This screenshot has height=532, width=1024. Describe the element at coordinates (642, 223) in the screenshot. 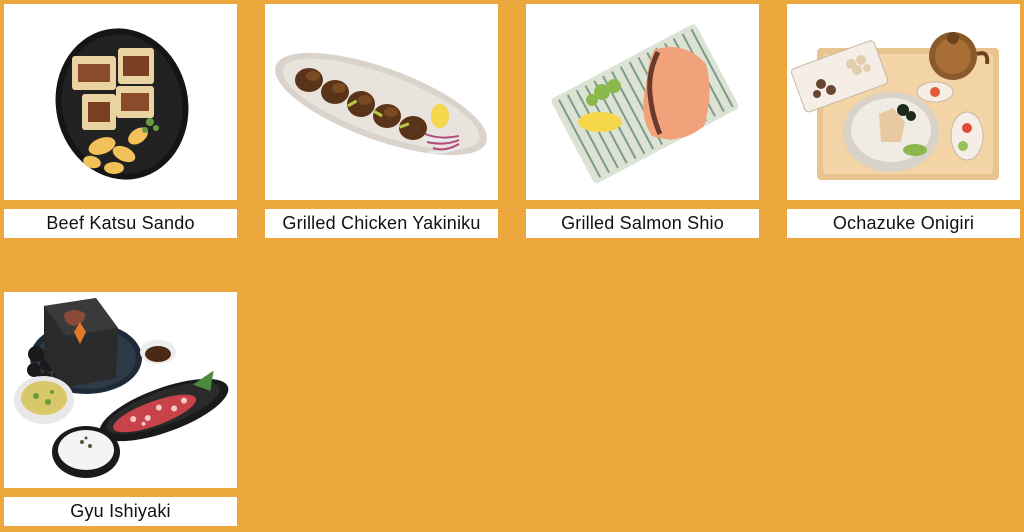

I see `menu-item-name: Grilled Salmon Shio` at that location.